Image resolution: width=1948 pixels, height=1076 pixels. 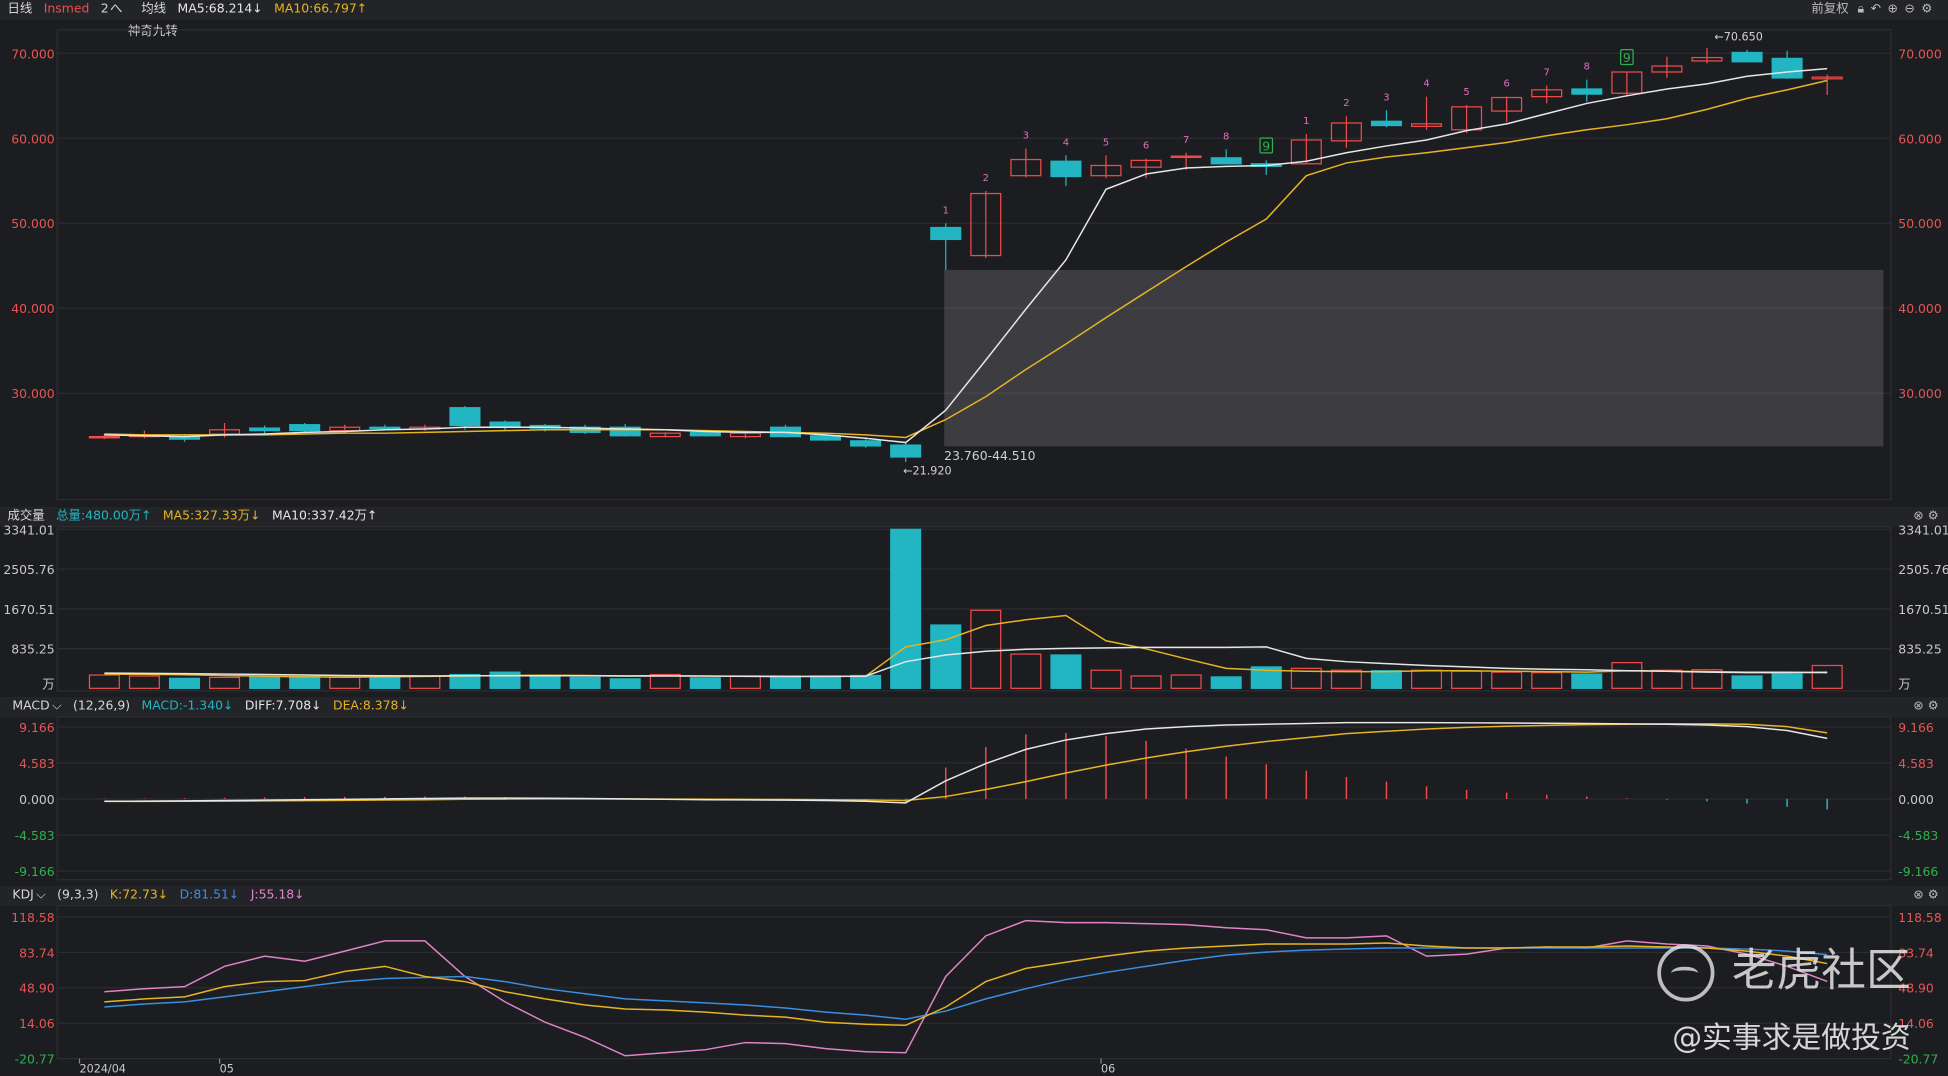 What do you see at coordinates (33, 223) in the screenshot?
I see `price-tick-left: 50.000` at bounding box center [33, 223].